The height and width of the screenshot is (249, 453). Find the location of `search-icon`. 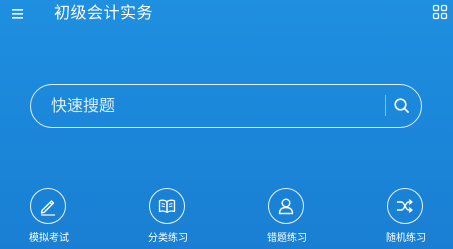

search-icon is located at coordinates (401, 105).